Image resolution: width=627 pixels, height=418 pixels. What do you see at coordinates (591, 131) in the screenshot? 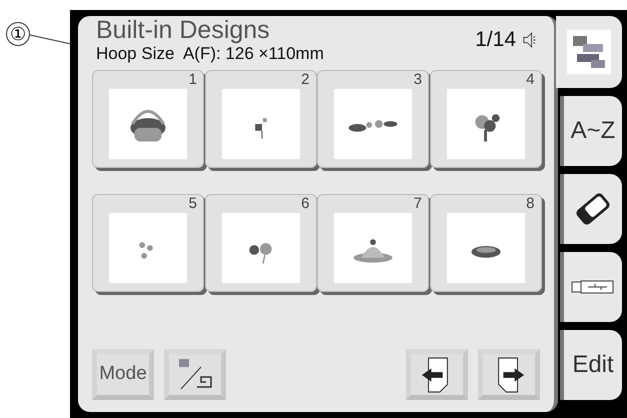
I see `side-tab: A~Z` at bounding box center [591, 131].